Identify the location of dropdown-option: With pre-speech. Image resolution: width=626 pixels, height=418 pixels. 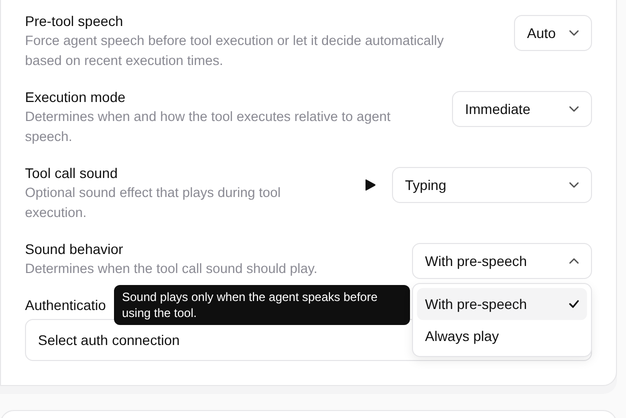
(502, 304).